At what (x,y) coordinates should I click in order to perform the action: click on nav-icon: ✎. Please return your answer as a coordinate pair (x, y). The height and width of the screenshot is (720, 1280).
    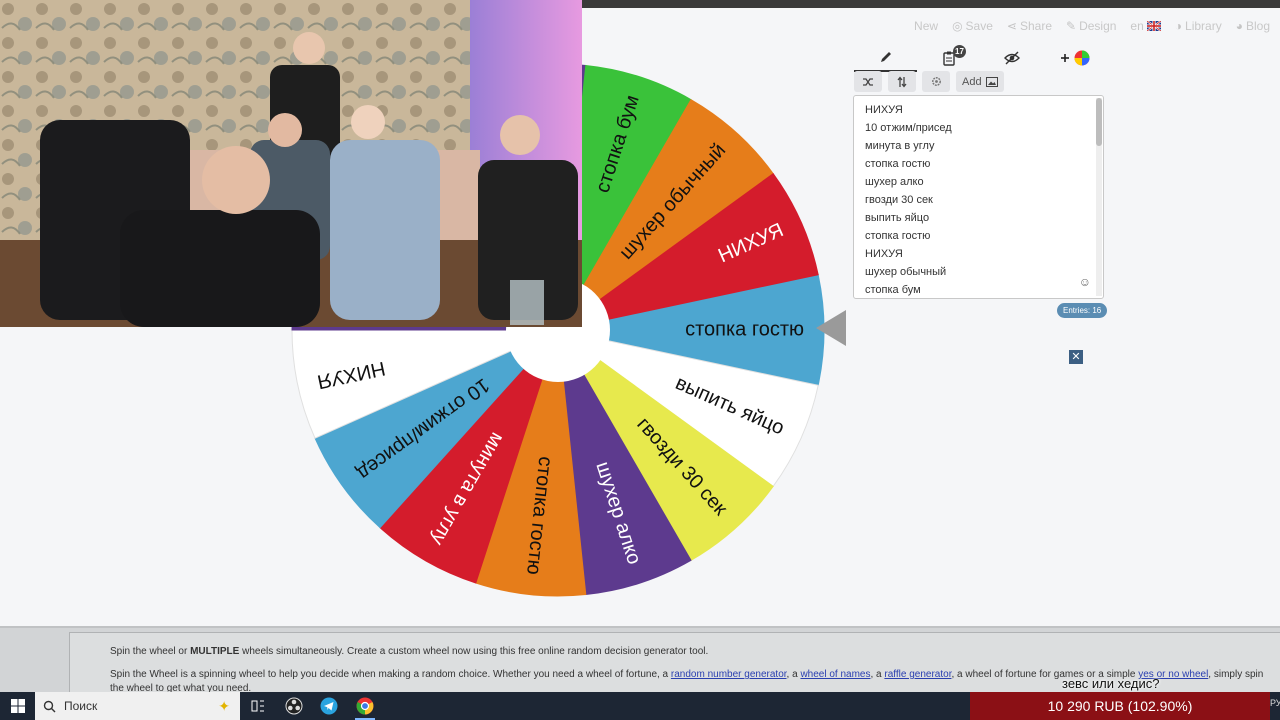
    Looking at the image, I should click on (1071, 26).